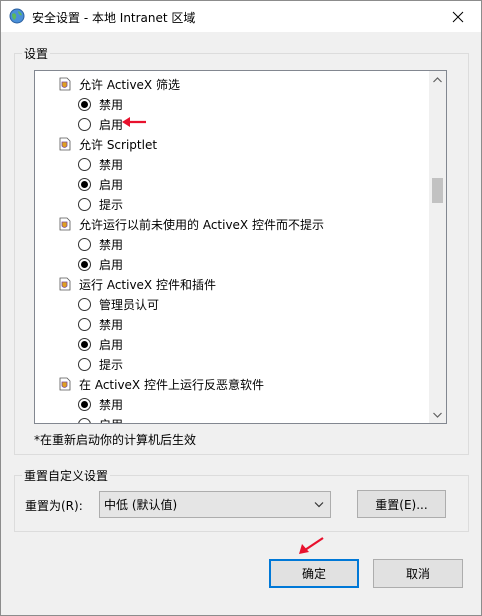 This screenshot has width=482, height=616. What do you see at coordinates (141, 505) in the screenshot?
I see `reset-level-value: 中低 (默认值)` at bounding box center [141, 505].